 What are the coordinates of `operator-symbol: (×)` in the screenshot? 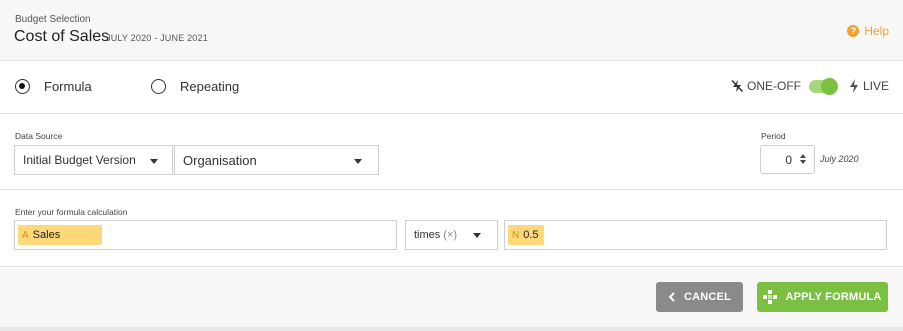 It's located at (450, 235).